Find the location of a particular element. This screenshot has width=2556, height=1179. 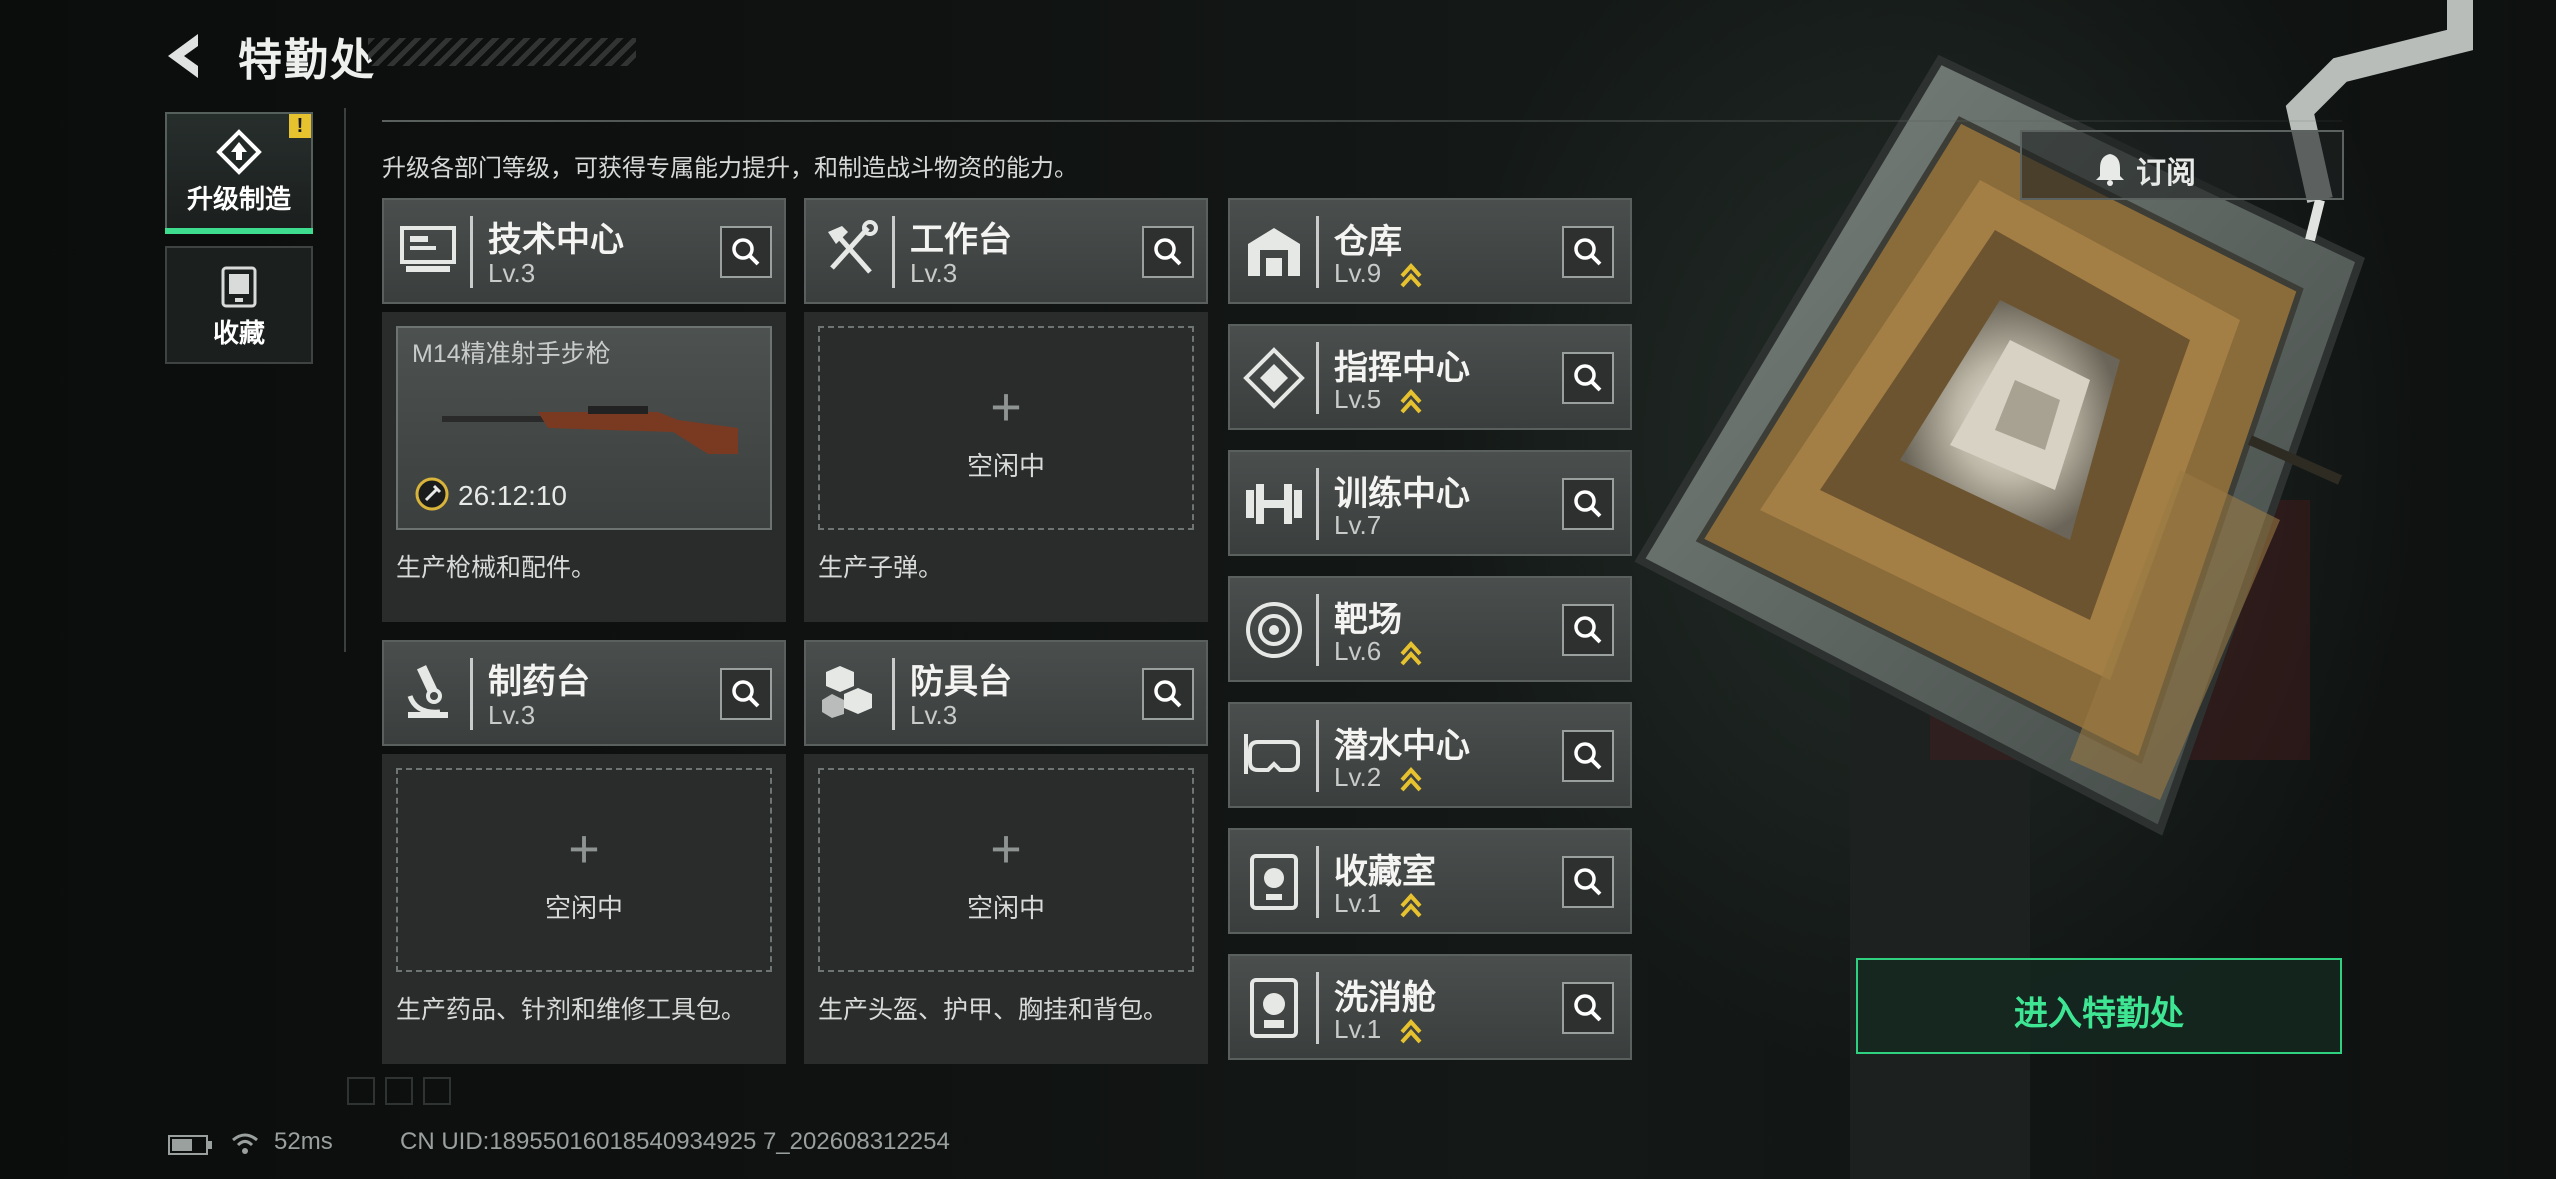

facility-training-center: 训练中心 Lv.7 is located at coordinates (1430, 503).